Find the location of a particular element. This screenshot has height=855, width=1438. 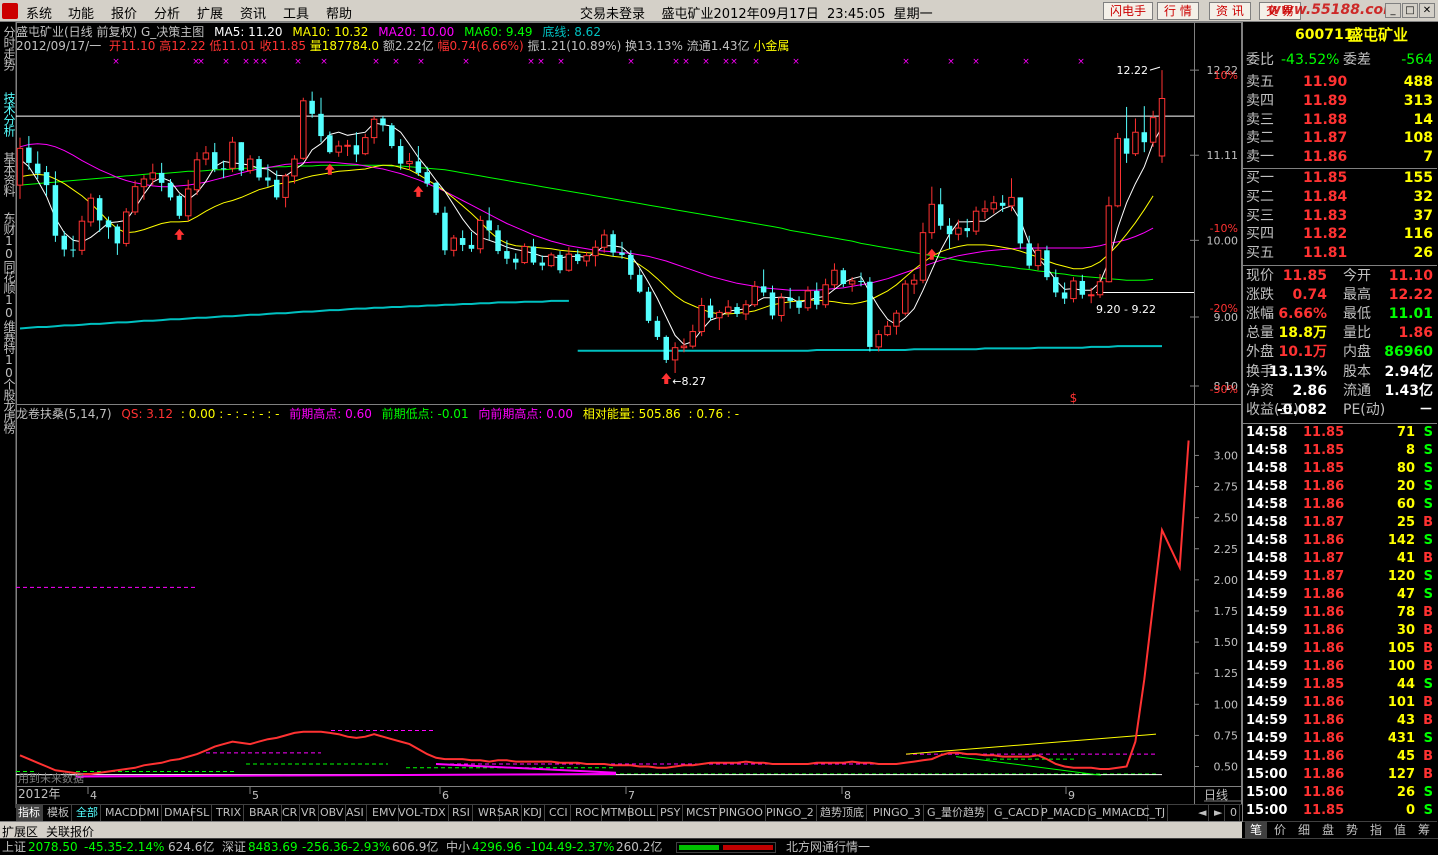

ask-row-3: 卖三 11.88 14 is located at coordinates (1340, 120).